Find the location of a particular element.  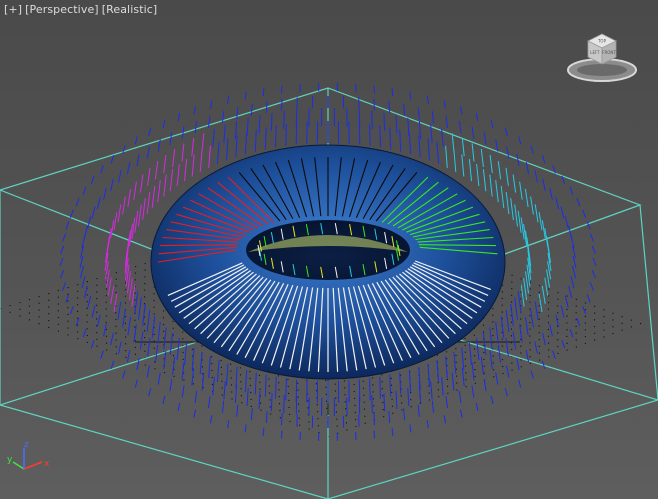

axis-x-label: x is located at coordinates (47, 464).